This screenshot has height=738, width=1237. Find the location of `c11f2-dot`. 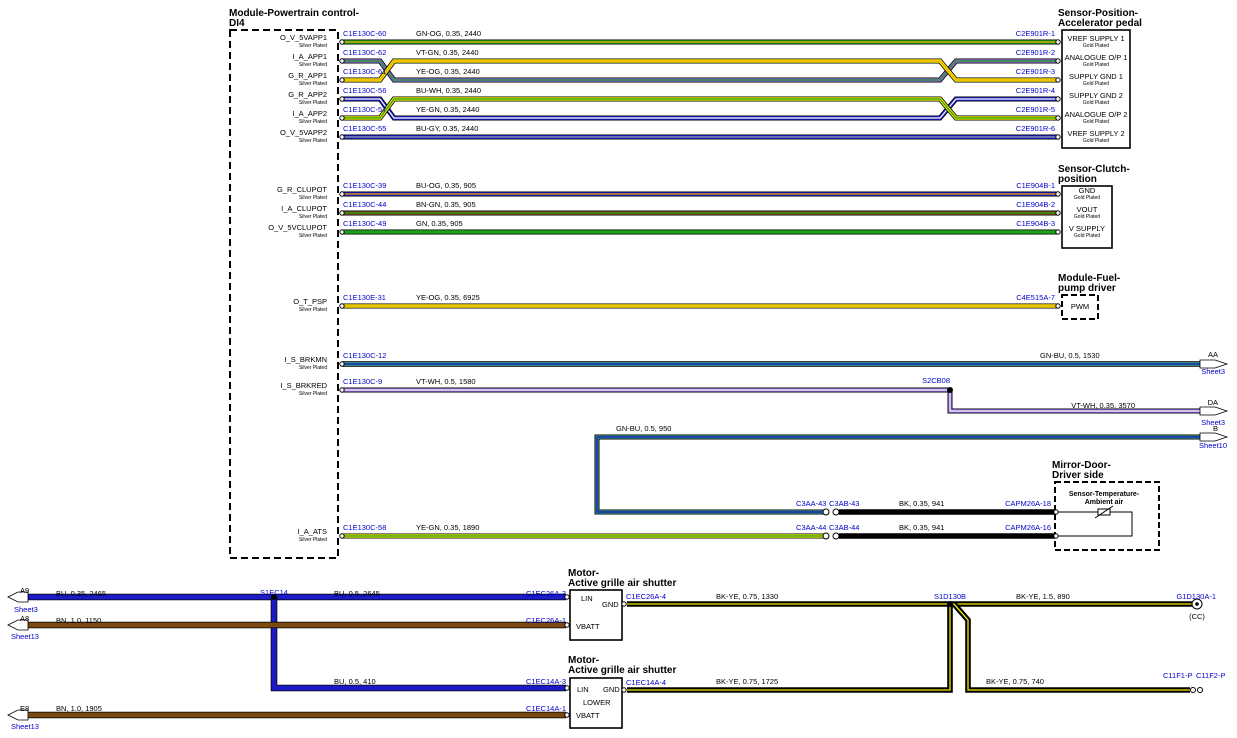

c11f2-dot is located at coordinates (1200, 690).